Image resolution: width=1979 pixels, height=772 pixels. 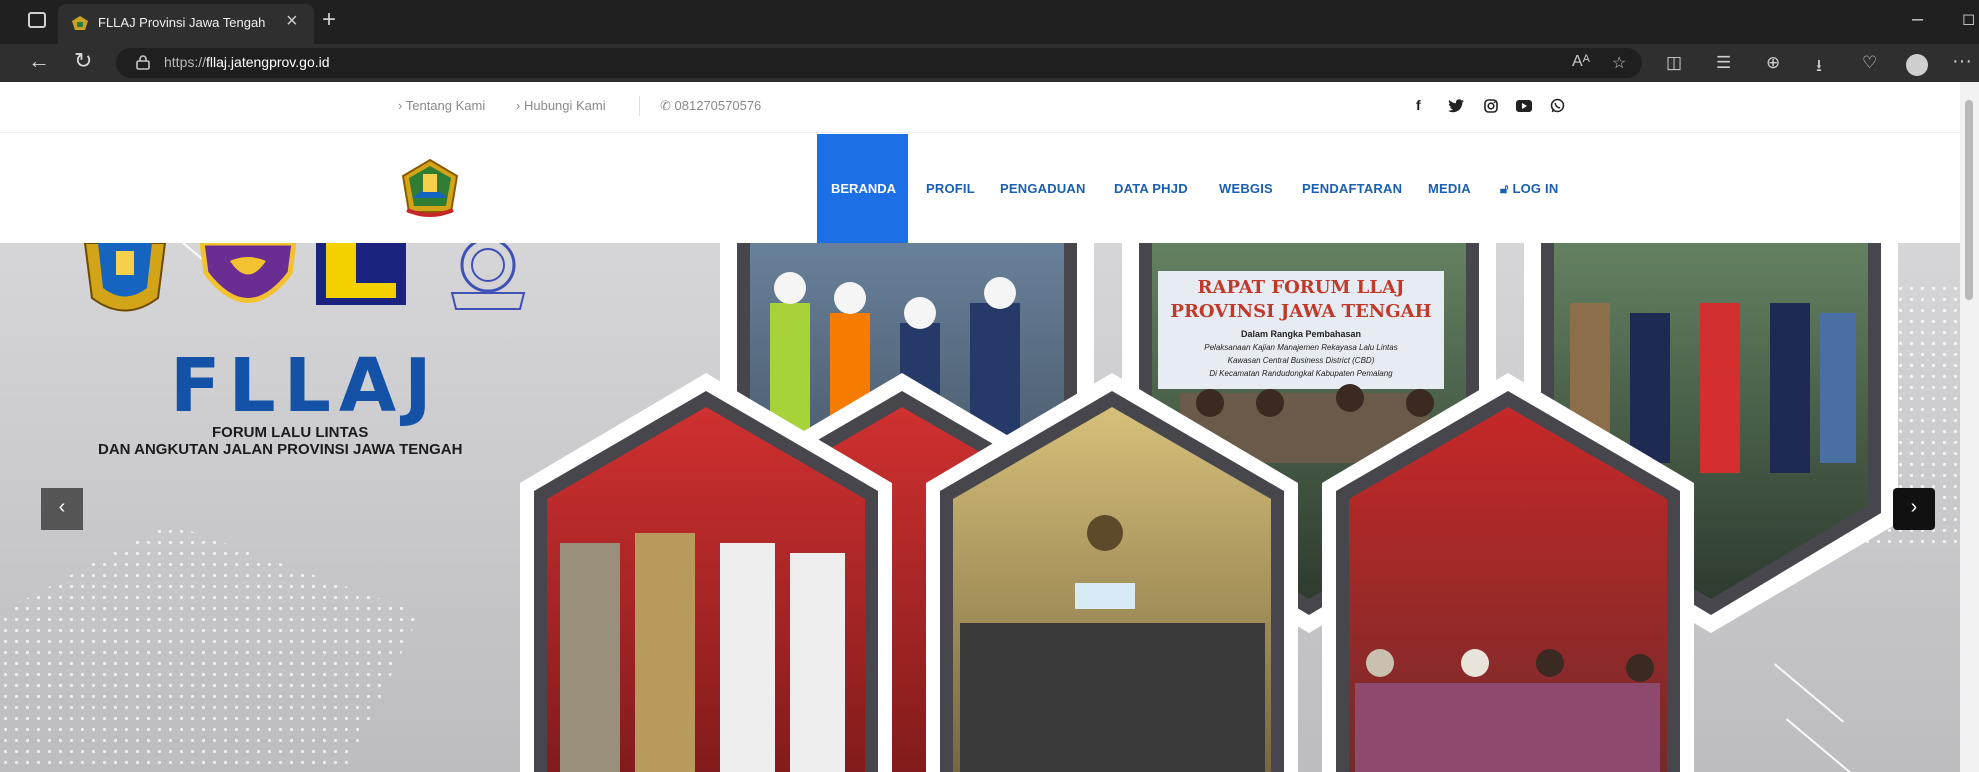 I want to click on nav-item-webgis: WEBGIS, so click(x=1246, y=188).